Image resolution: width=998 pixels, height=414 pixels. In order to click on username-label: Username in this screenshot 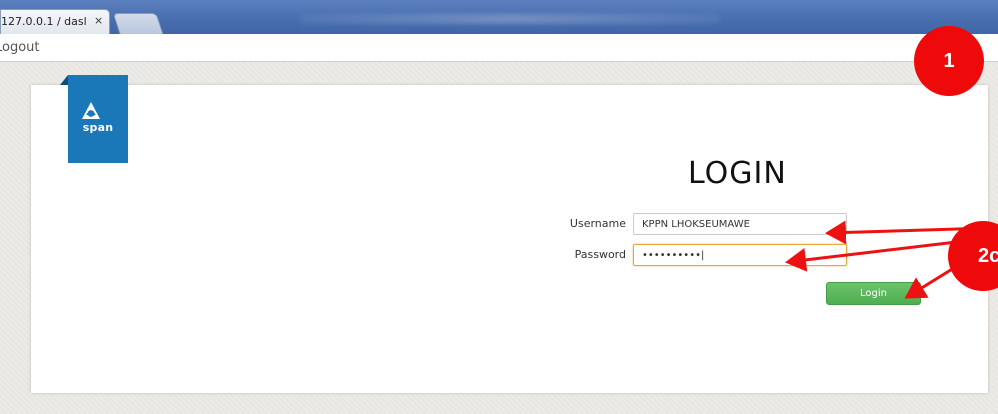, I will do `click(597, 223)`.